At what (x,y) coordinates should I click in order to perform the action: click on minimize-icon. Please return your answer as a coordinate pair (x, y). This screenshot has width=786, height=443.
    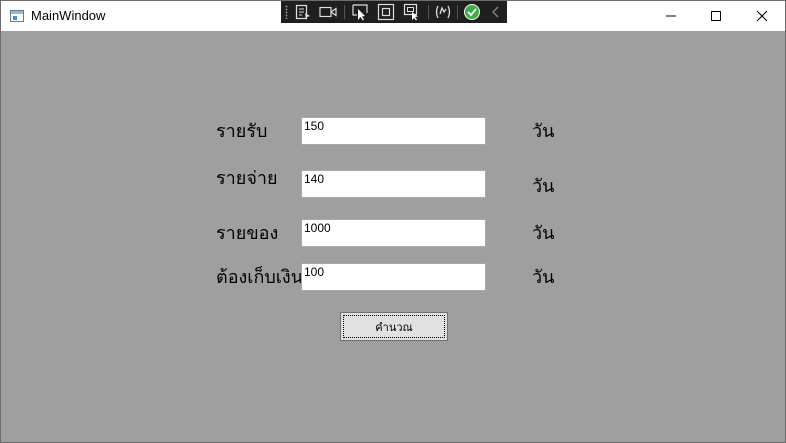
    Looking at the image, I should click on (671, 16).